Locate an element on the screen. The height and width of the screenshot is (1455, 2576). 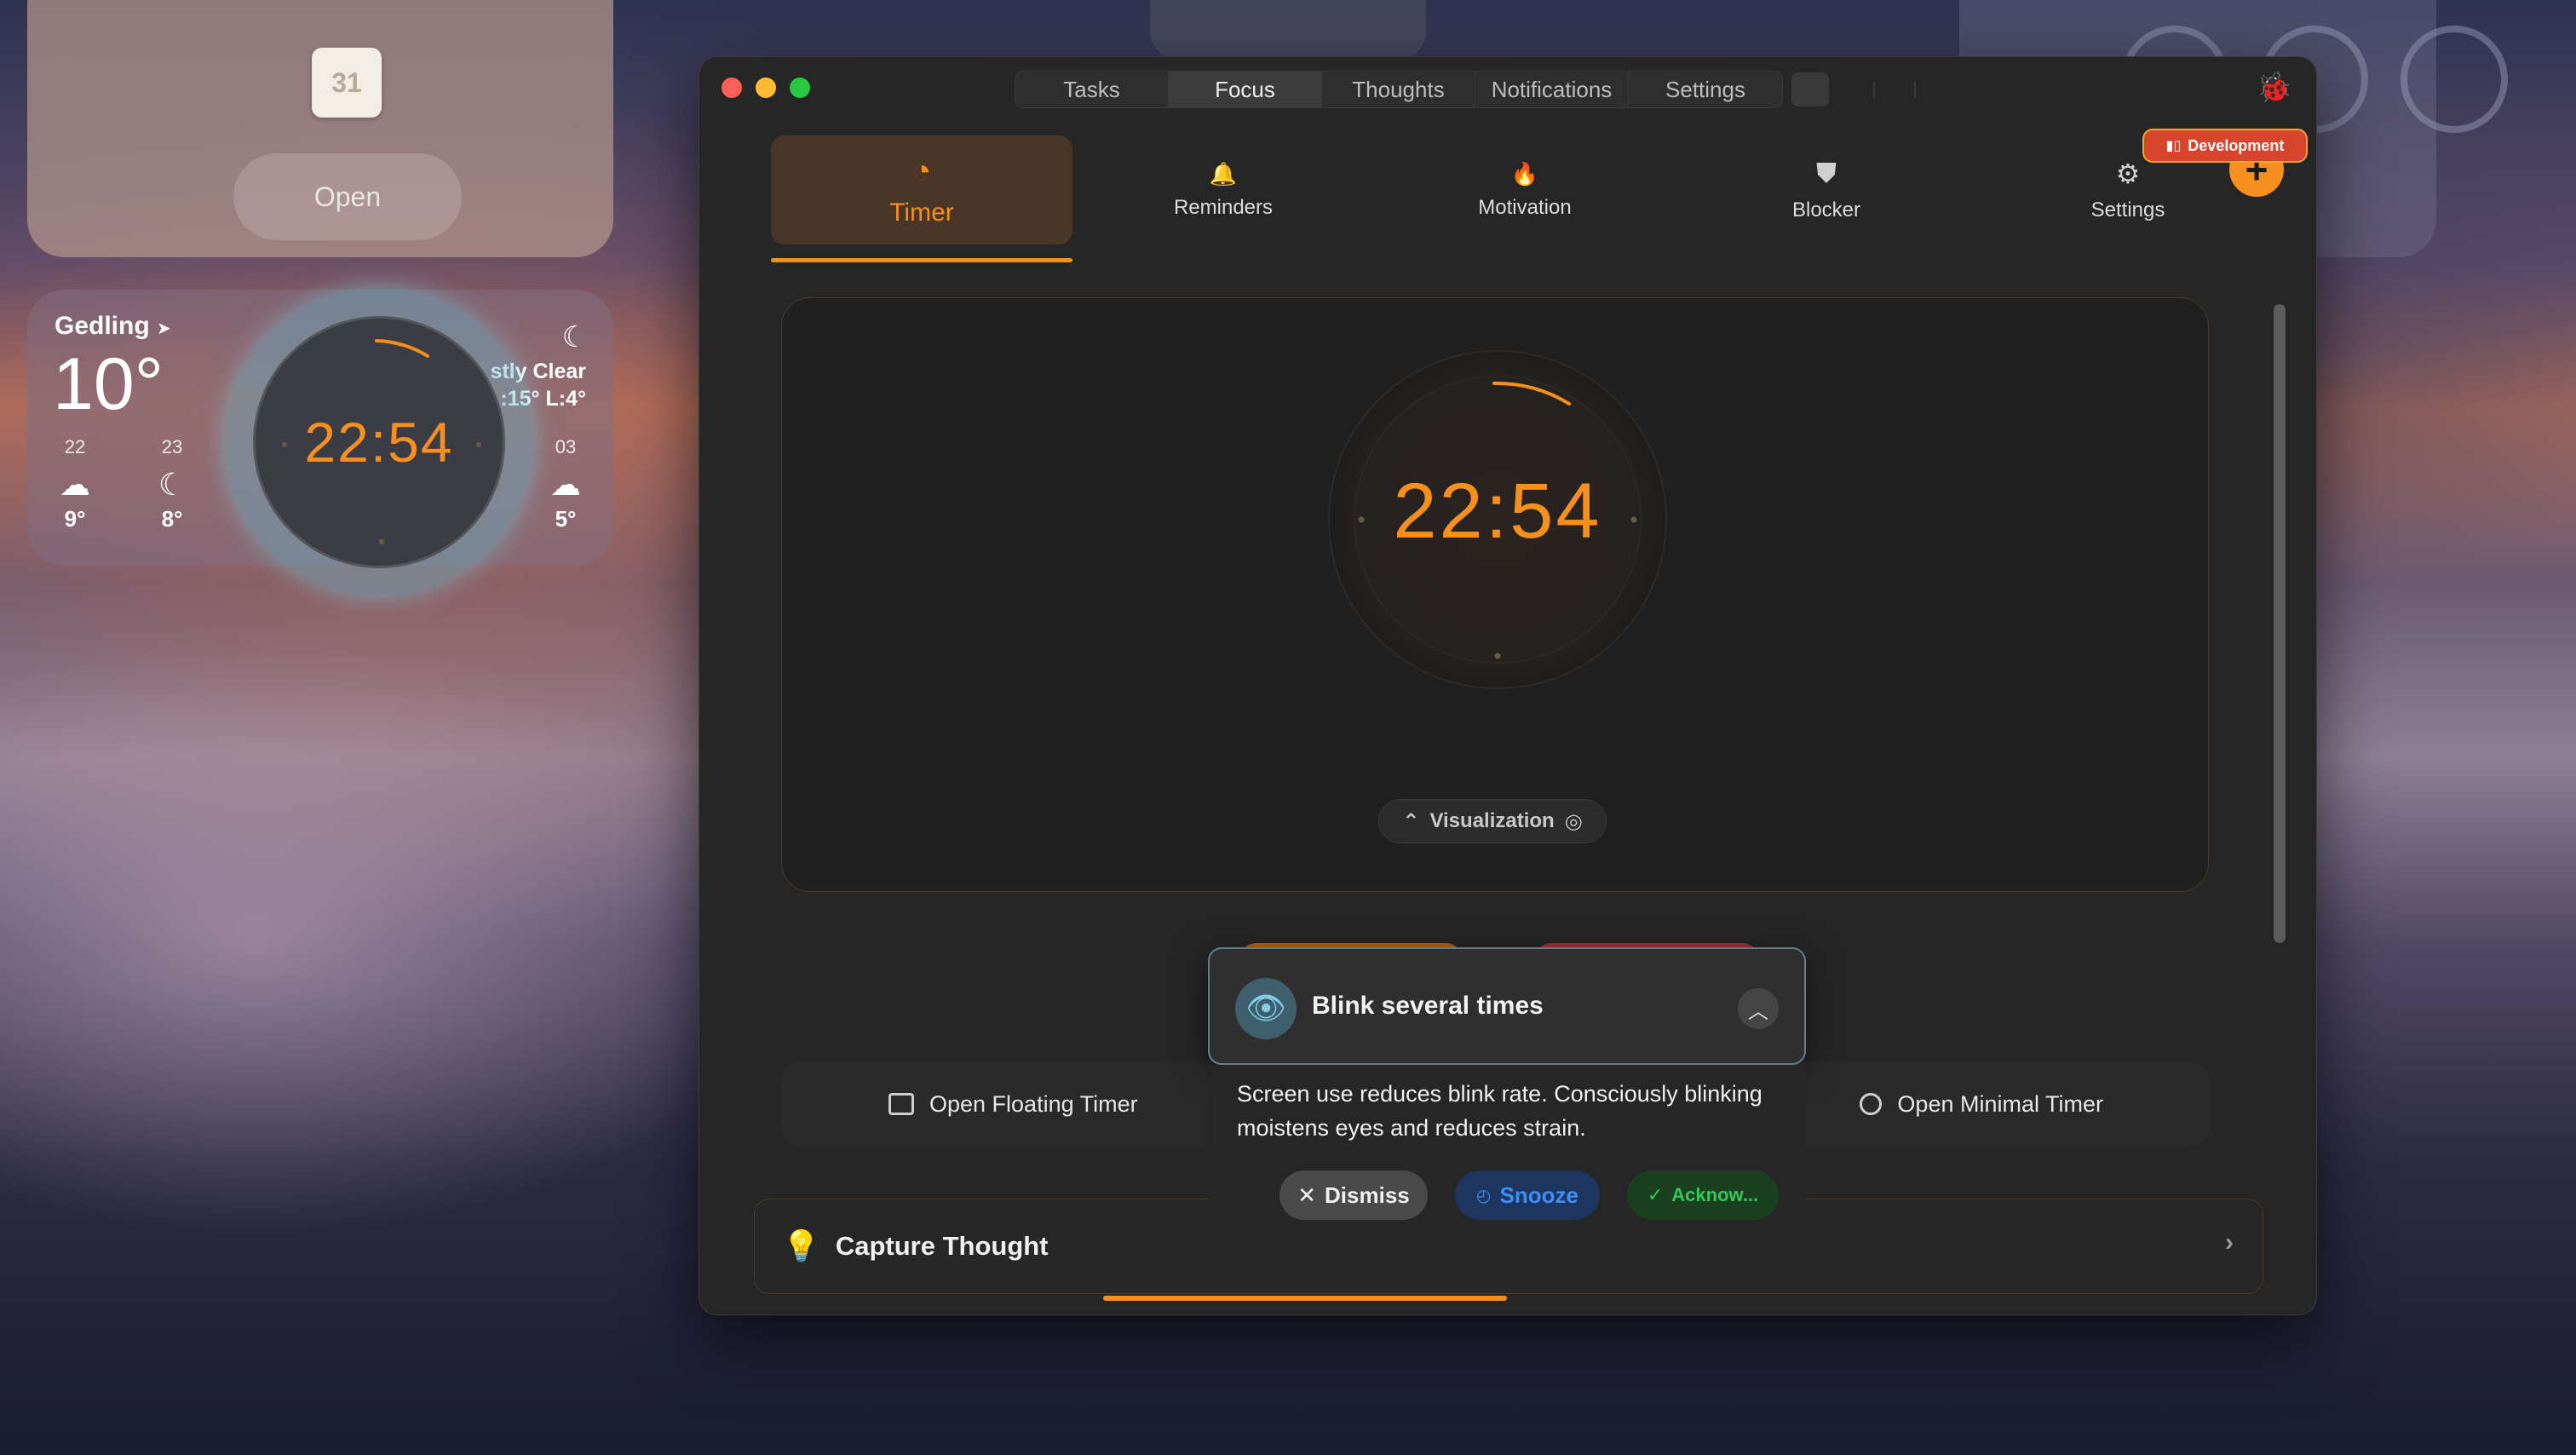
collapse-button: ︿ is located at coordinates (1759, 1009).